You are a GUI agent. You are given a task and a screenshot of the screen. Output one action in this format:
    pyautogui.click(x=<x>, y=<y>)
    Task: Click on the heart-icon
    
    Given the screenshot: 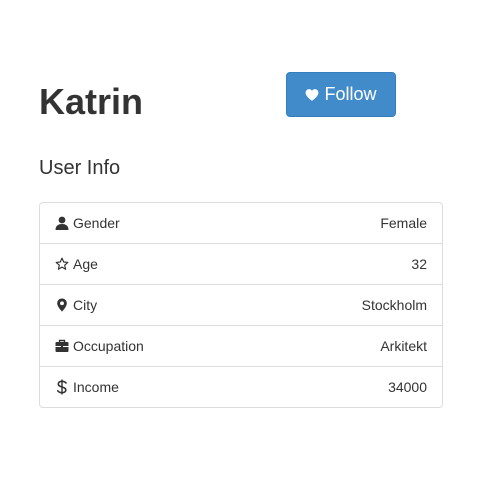 What is the action you would take?
    pyautogui.click(x=312, y=95)
    